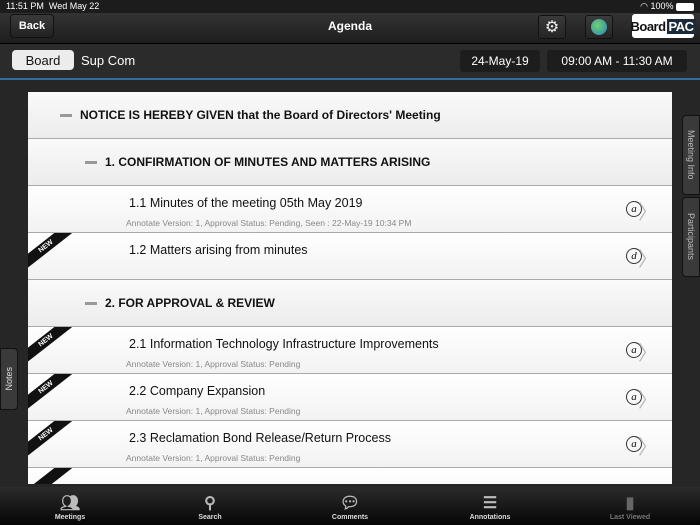 Image resolution: width=700 pixels, height=525 pixels. What do you see at coordinates (218, 250) in the screenshot?
I see `item-title: 1.2 Matters arising from minutes` at bounding box center [218, 250].